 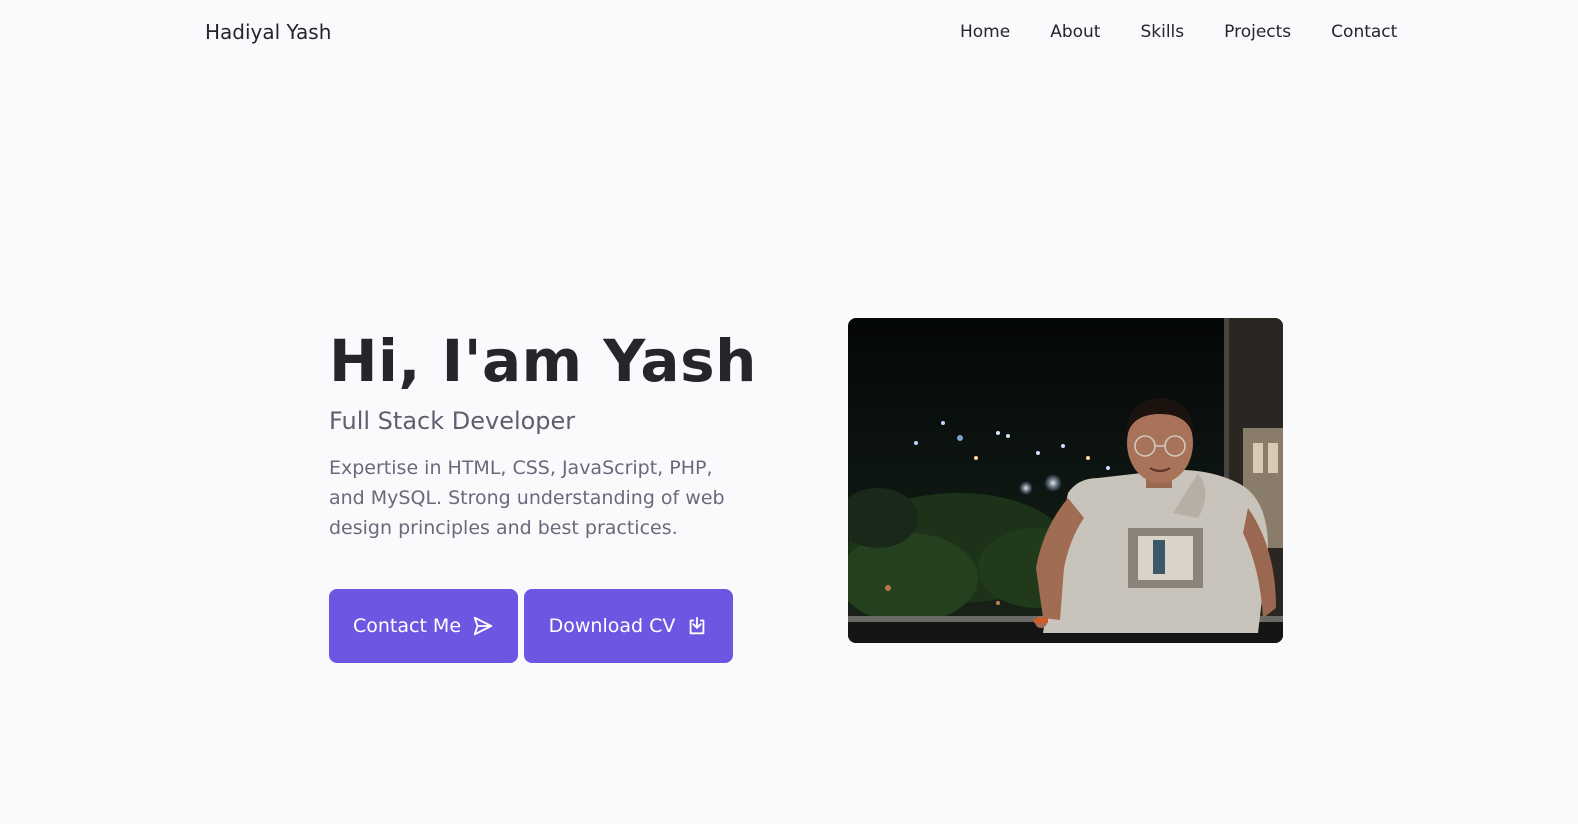 What do you see at coordinates (1364, 32) in the screenshot?
I see `nav-link-contact: Contact` at bounding box center [1364, 32].